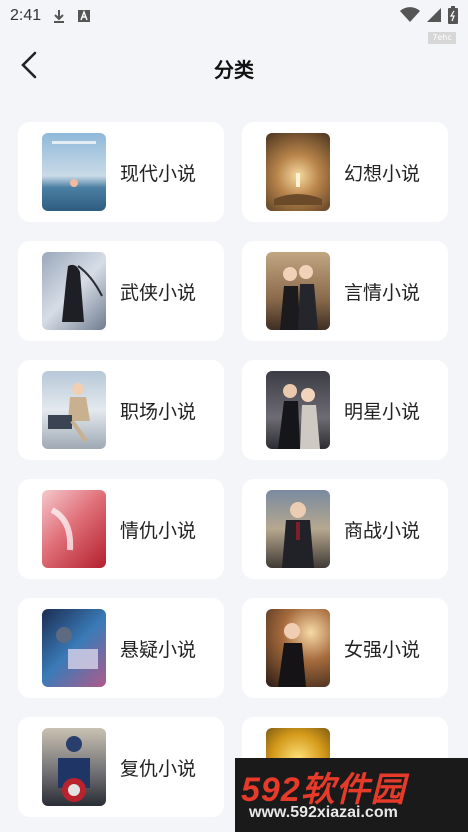 Image resolution: width=468 pixels, height=832 pixels. I want to click on category-card-vendetta: 情仇小说, so click(121, 529).